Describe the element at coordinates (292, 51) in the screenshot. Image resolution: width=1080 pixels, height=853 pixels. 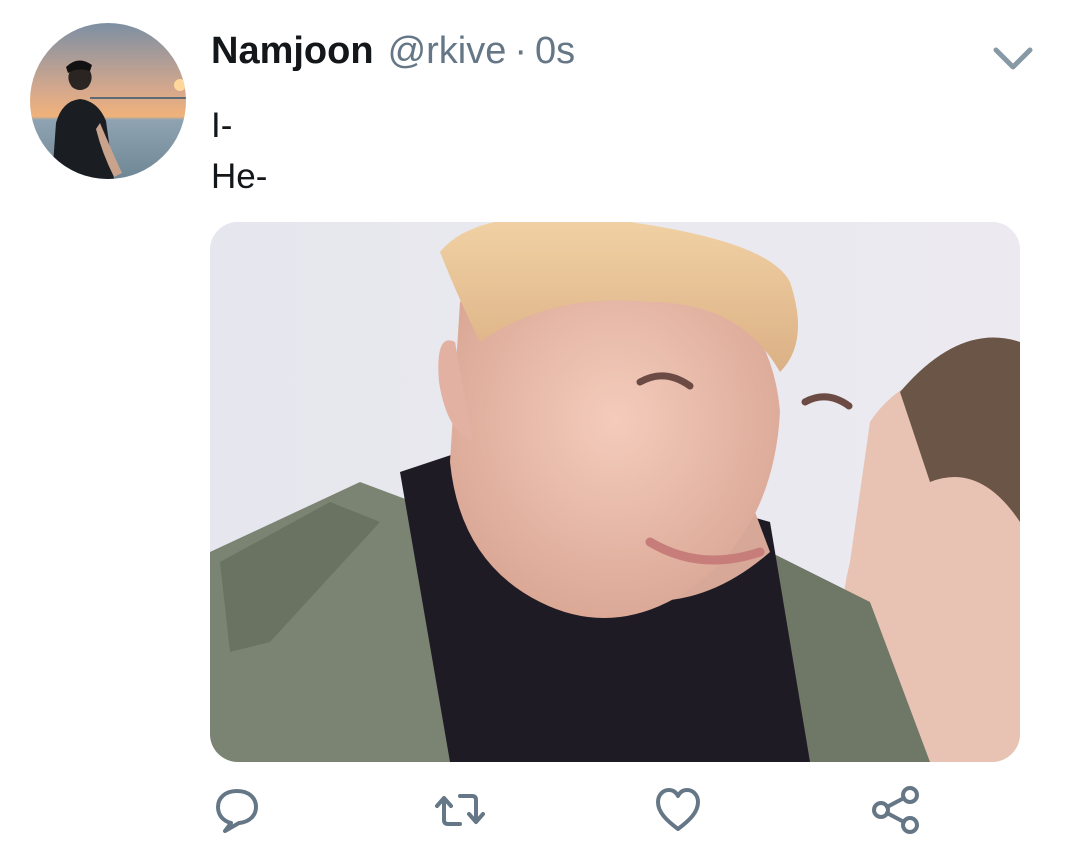
I see `display-name: Namjoon` at that location.